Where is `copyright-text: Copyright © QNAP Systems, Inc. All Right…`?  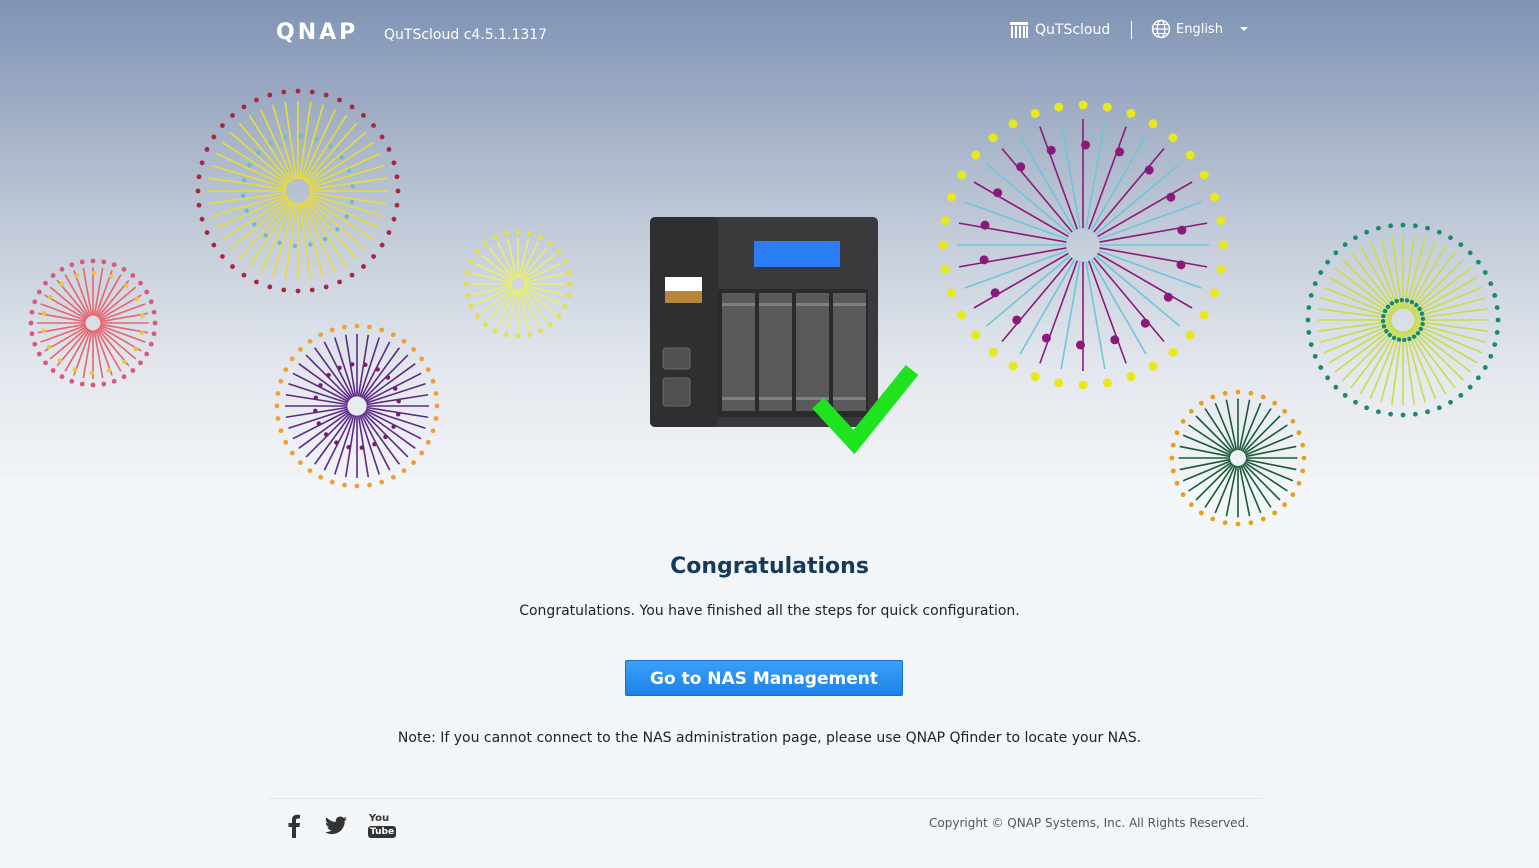
copyright-text: Copyright © QNAP Systems, Inc. All Right… is located at coordinates (1089, 823).